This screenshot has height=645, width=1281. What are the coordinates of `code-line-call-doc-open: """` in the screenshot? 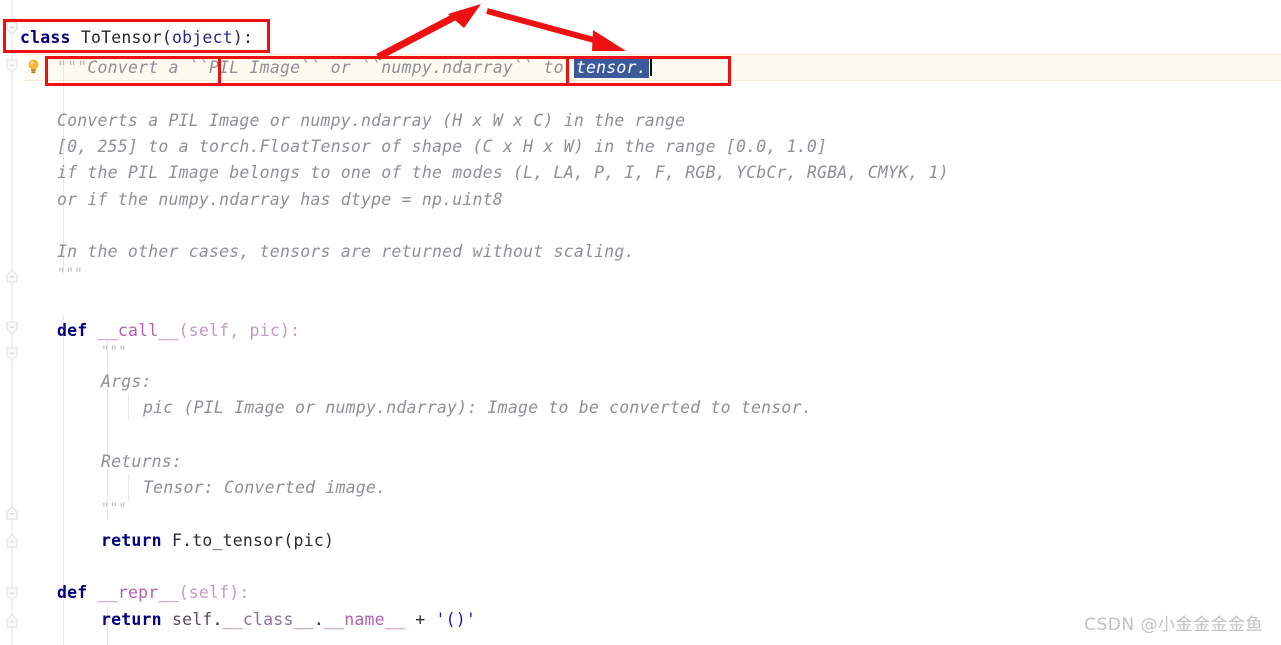 It's located at (114, 352).